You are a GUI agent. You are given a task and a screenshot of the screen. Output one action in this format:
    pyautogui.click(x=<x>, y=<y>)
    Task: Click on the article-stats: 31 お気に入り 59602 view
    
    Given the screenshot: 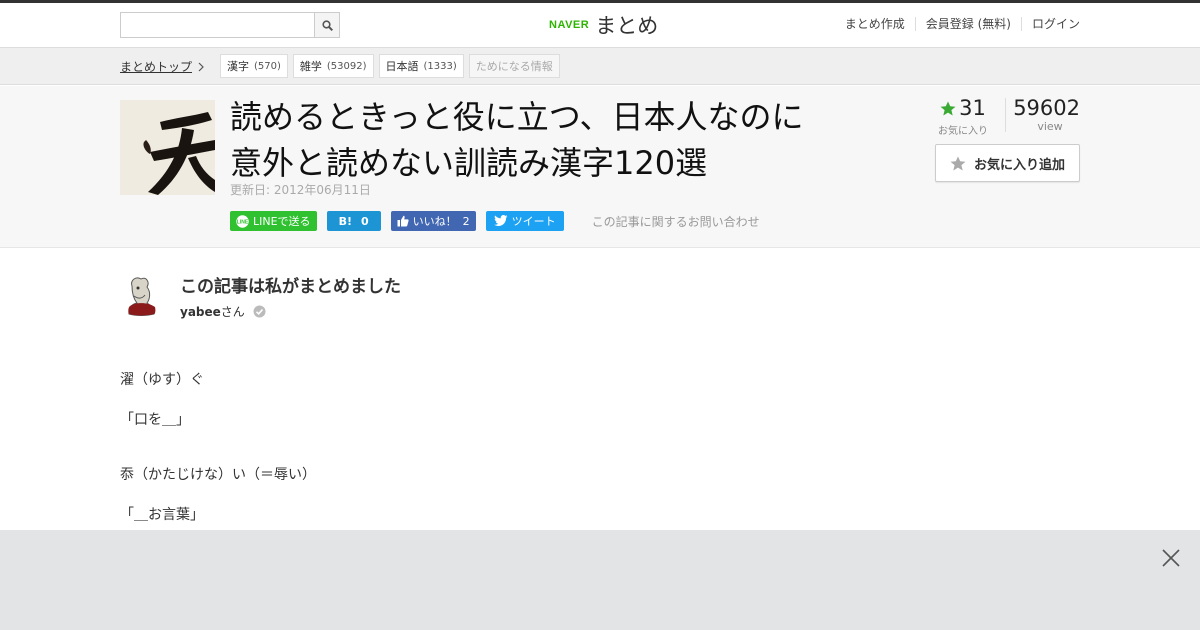 What is the action you would take?
    pyautogui.click(x=1008, y=116)
    